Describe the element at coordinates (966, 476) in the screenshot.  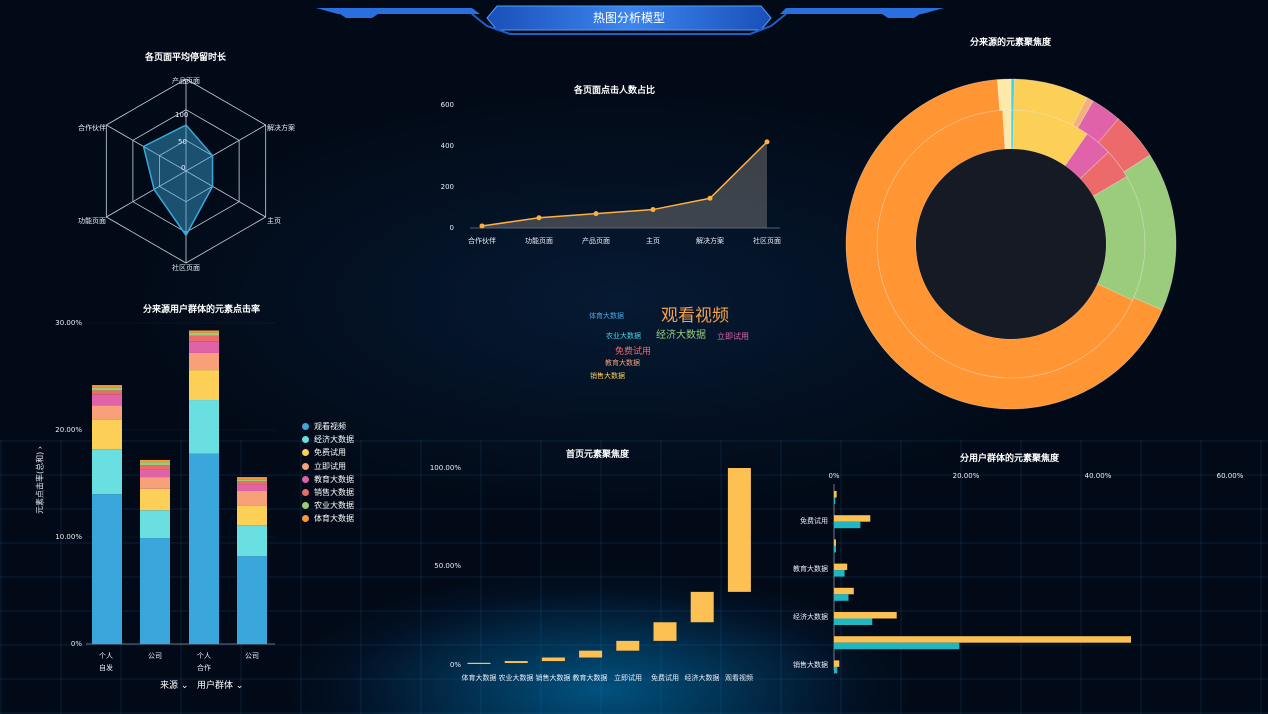
I see `hbar-x-tick: 20.00%` at that location.